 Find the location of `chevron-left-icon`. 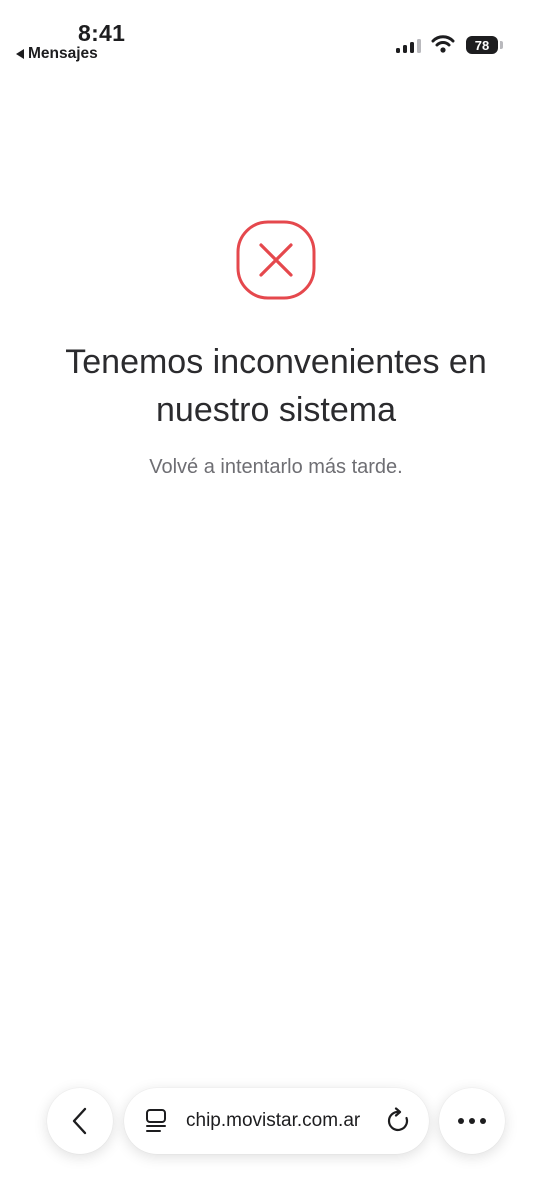

chevron-left-icon is located at coordinates (79, 1121).